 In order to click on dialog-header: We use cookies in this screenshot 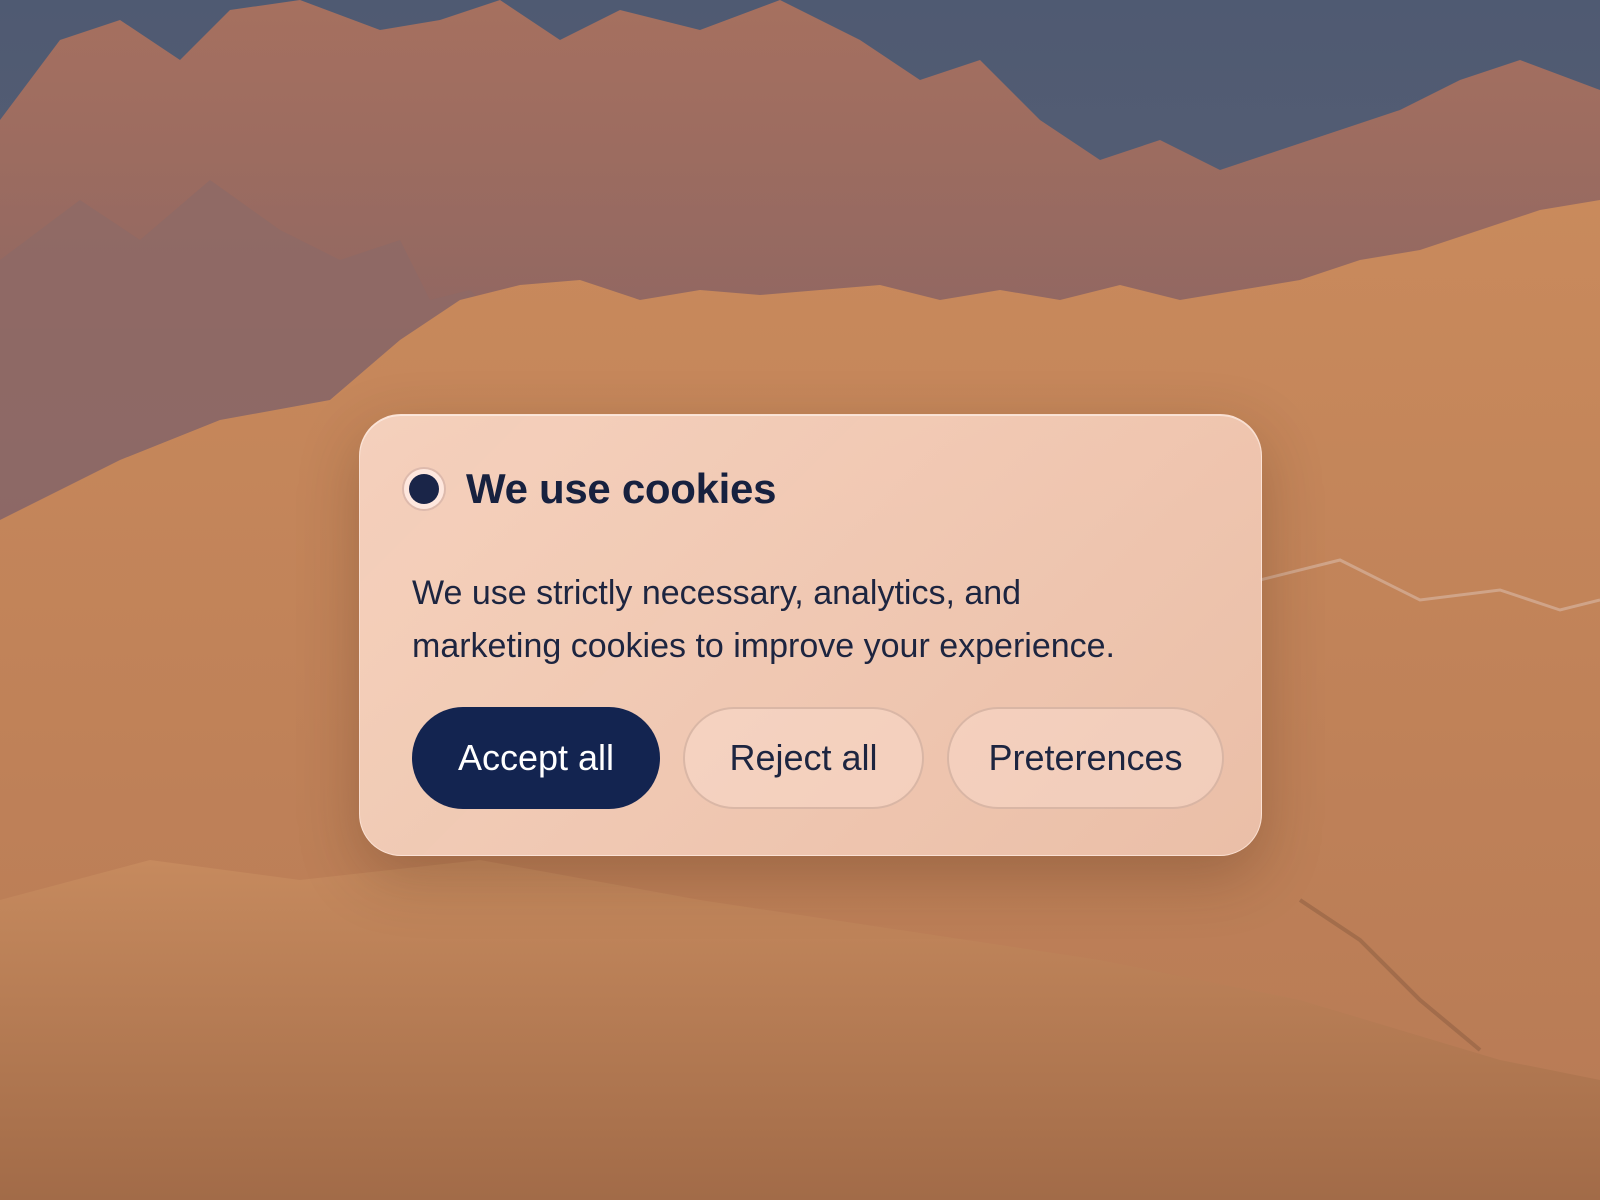, I will do `click(590, 489)`.